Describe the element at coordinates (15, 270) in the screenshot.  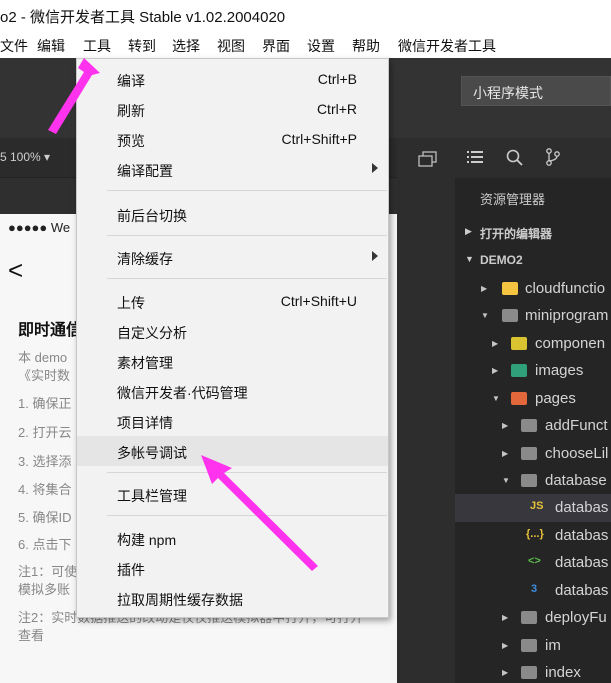
I see `back-icon: <` at that location.